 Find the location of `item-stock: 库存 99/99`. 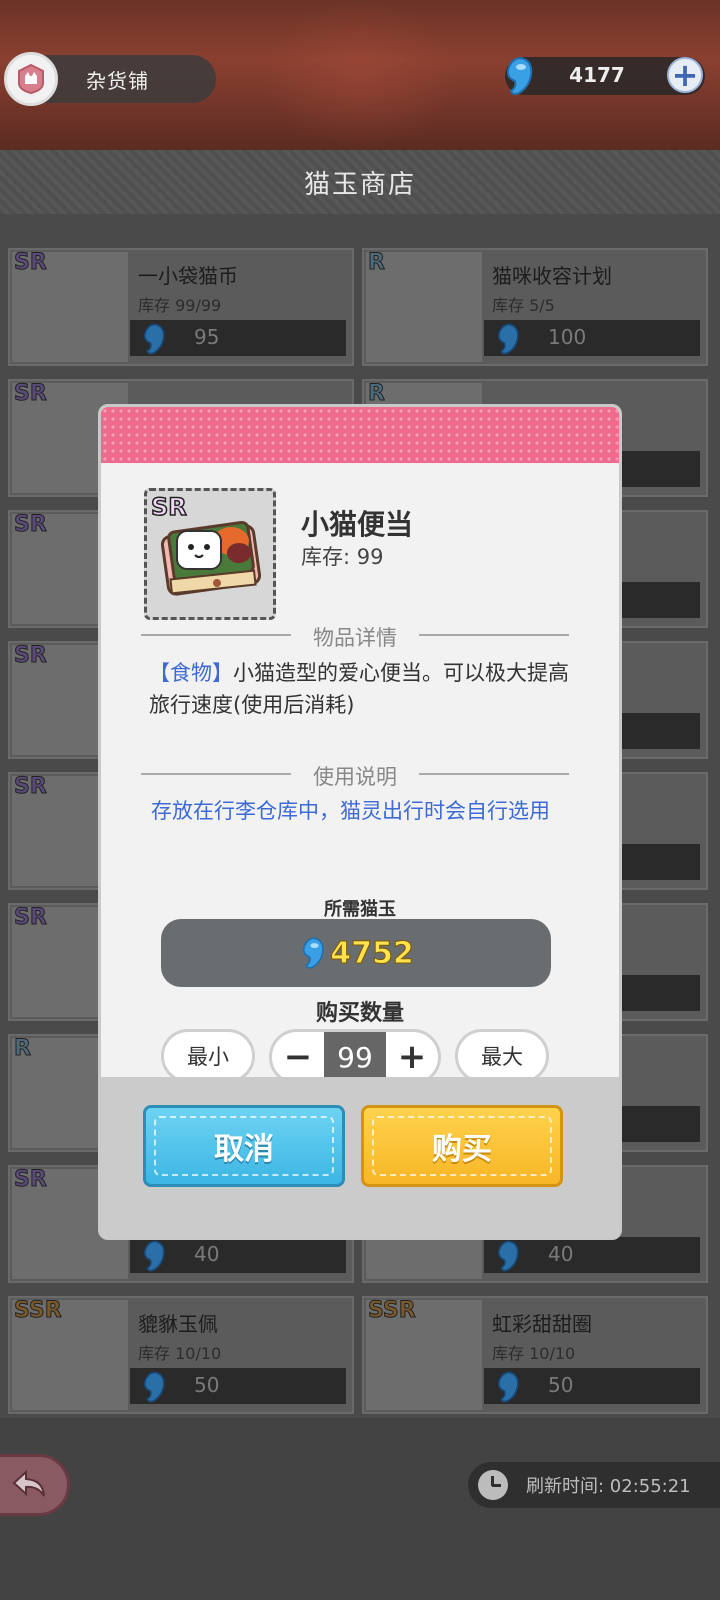

item-stock: 库存 99/99 is located at coordinates (180, 305).